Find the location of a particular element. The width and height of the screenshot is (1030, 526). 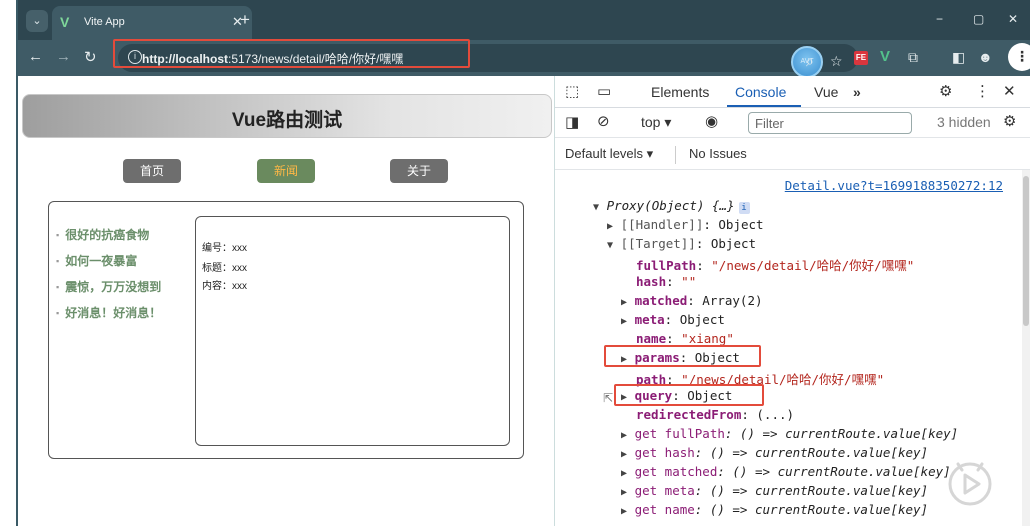

nav-news-button: 新闻 is located at coordinates (286, 171).